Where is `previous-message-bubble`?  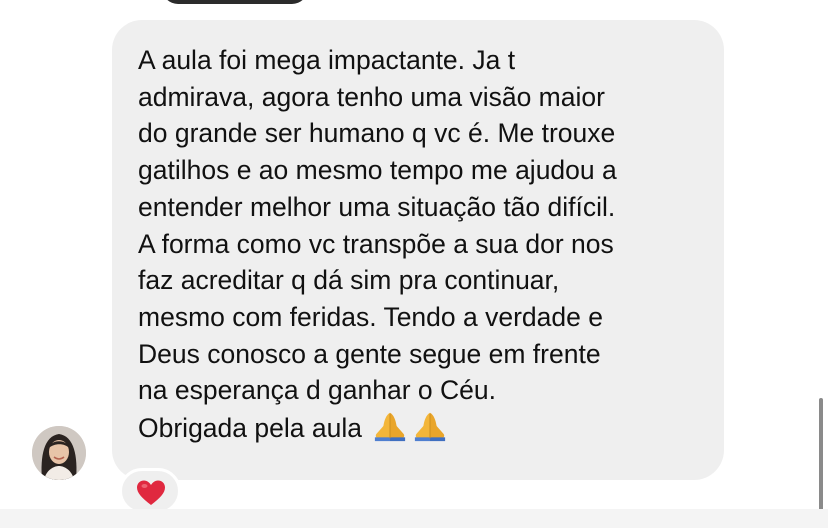
previous-message-bubble is located at coordinates (235, 2).